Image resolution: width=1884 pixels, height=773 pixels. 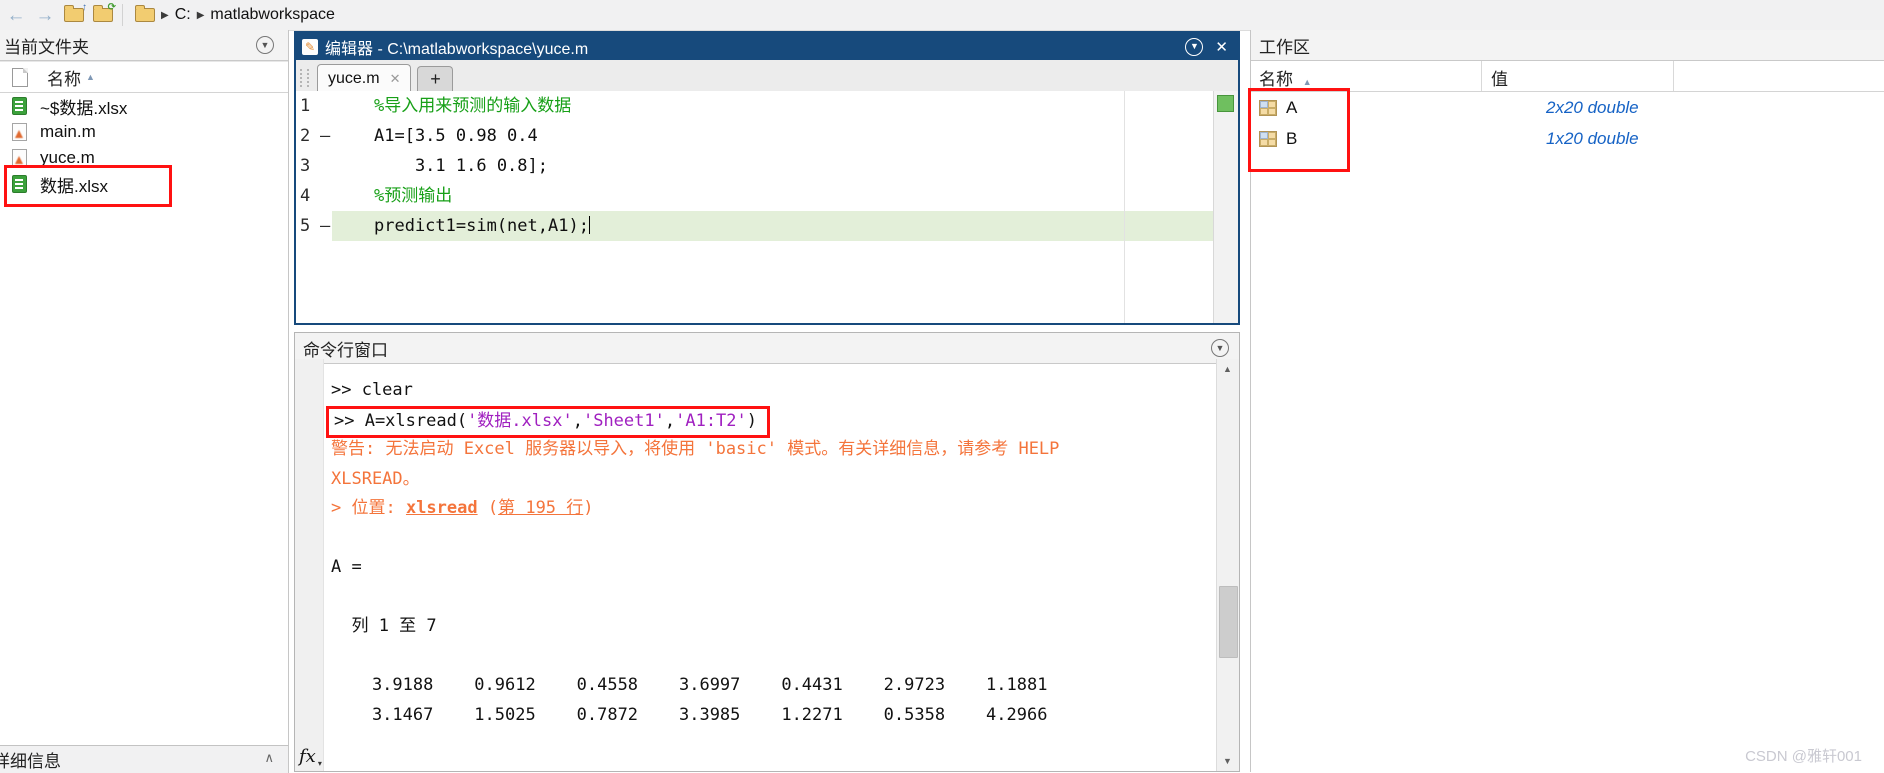 What do you see at coordinates (1567, 138) in the screenshot?
I see `workspace-variable-row: B 1x20 double` at bounding box center [1567, 138].